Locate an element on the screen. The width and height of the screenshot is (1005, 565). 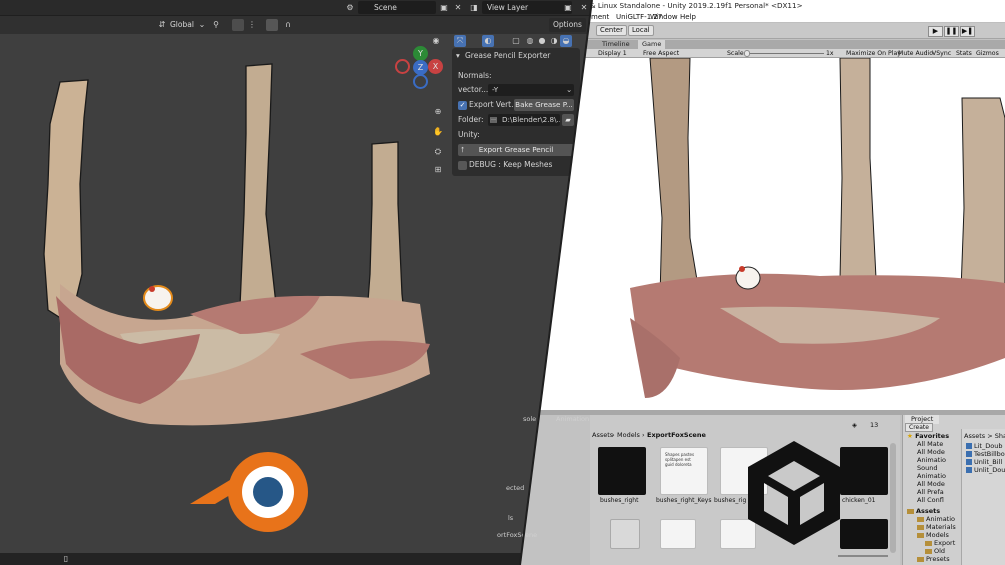
scale-label: Scale is located at coordinates (735, 53).